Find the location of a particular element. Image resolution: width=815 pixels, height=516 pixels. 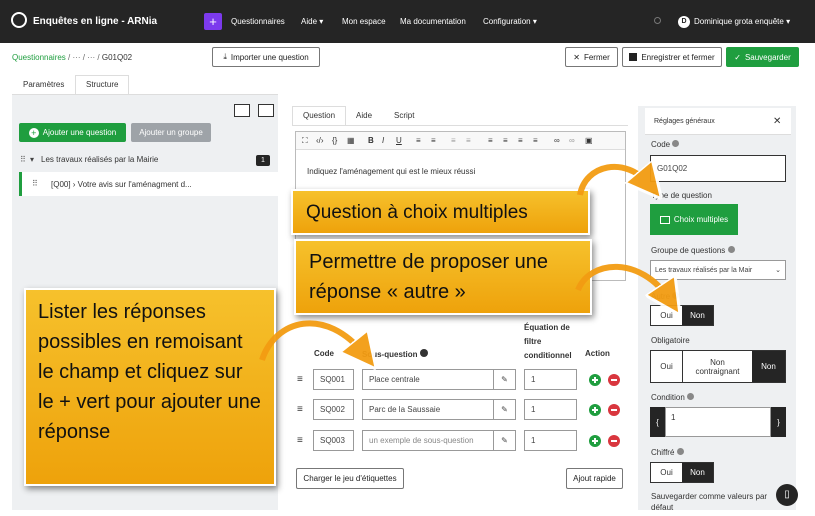

arrow-to-type-button is located at coordinates (613, 181).